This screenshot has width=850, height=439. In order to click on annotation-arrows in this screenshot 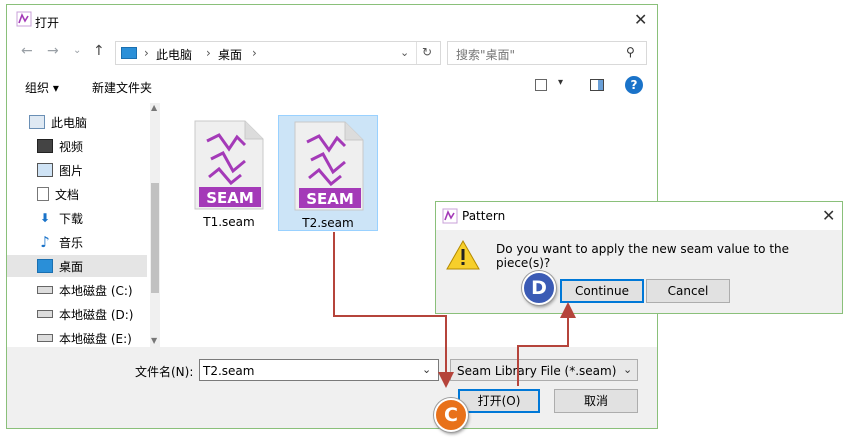, I will do `click(454, 310)`.